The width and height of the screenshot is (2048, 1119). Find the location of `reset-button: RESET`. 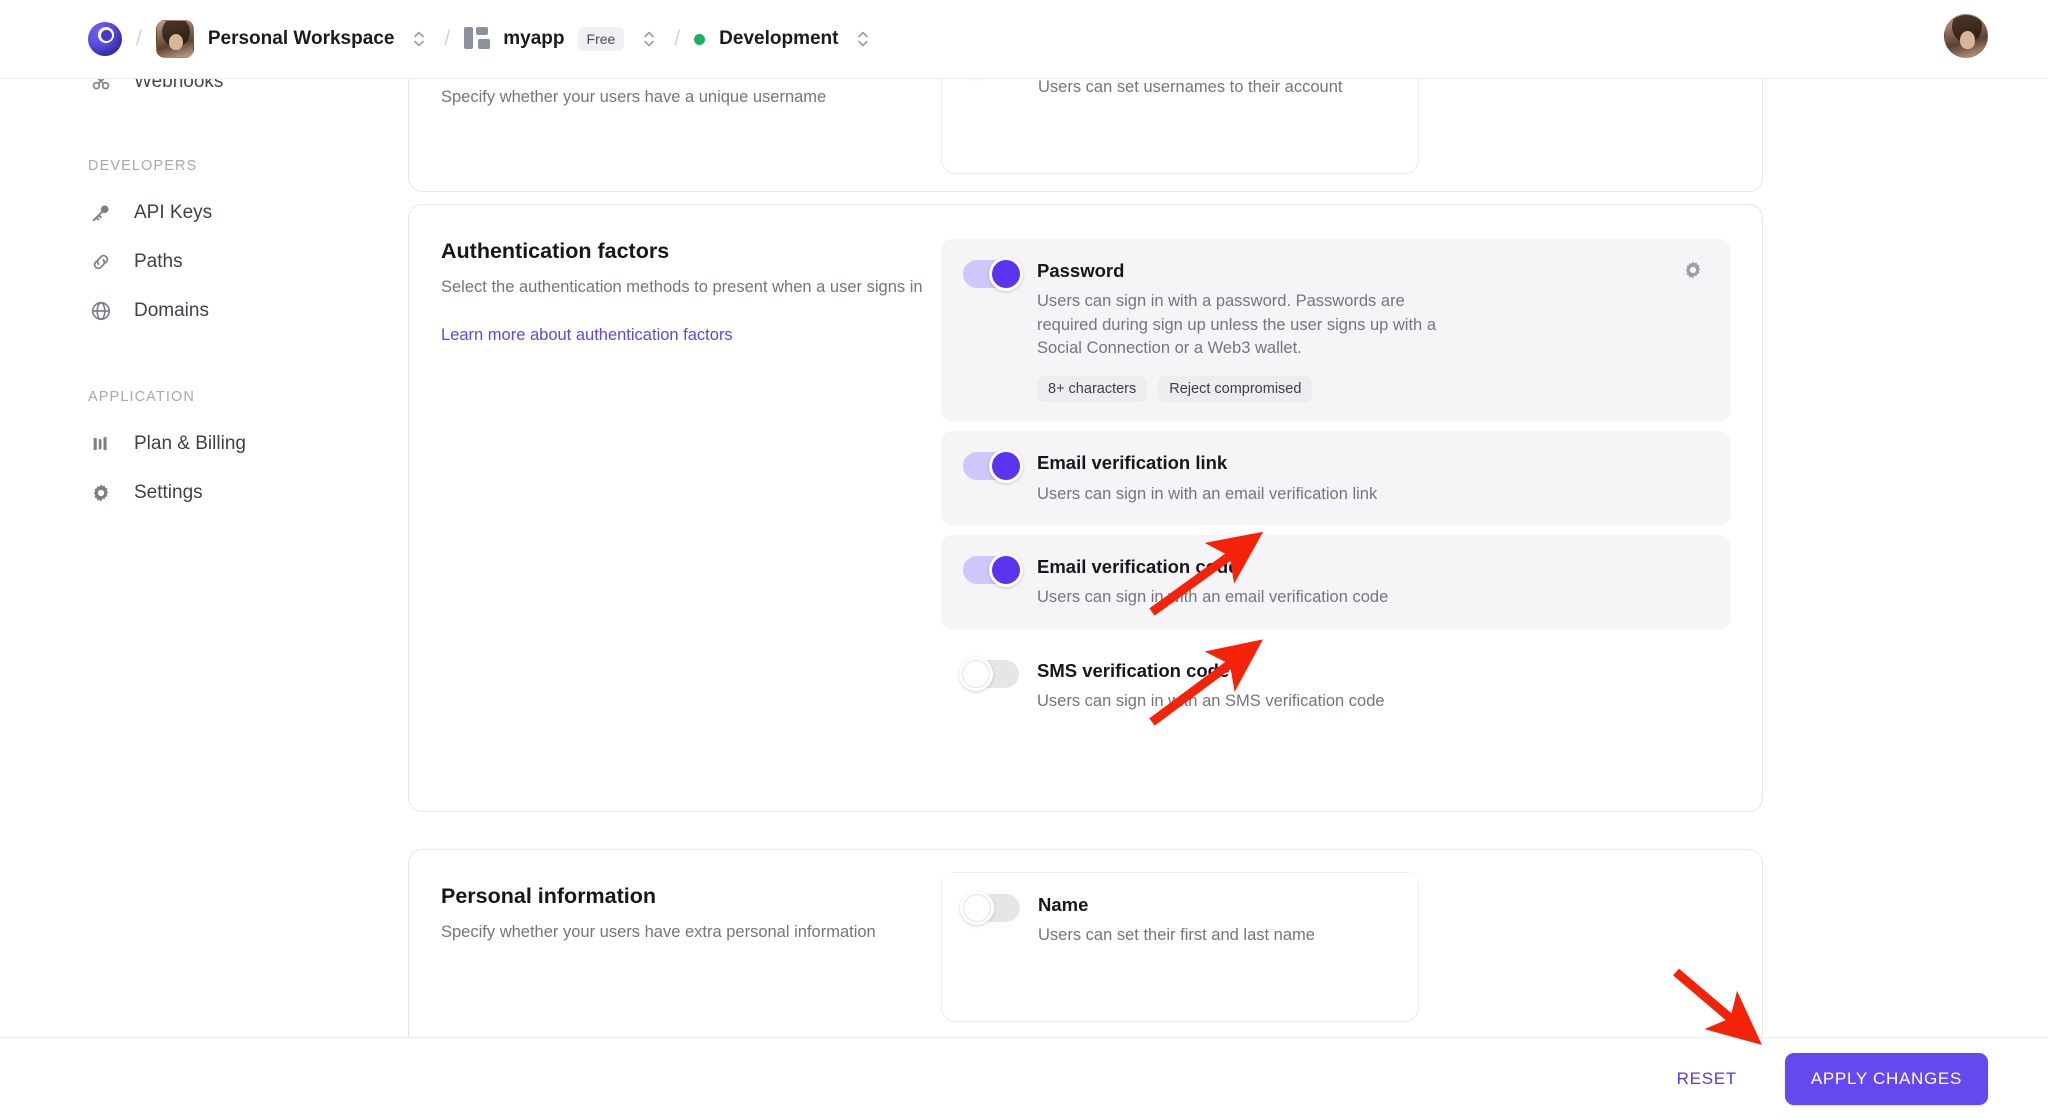

reset-button: RESET is located at coordinates (1707, 1079).